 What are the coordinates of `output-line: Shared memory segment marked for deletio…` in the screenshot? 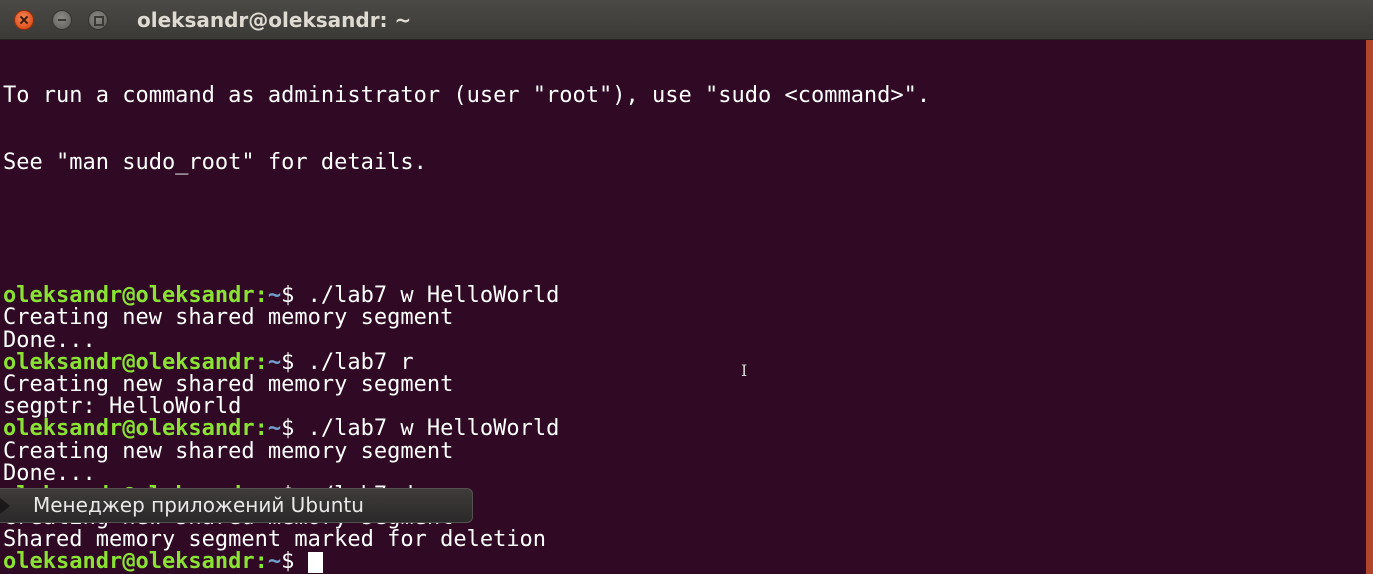 It's located at (275, 540).